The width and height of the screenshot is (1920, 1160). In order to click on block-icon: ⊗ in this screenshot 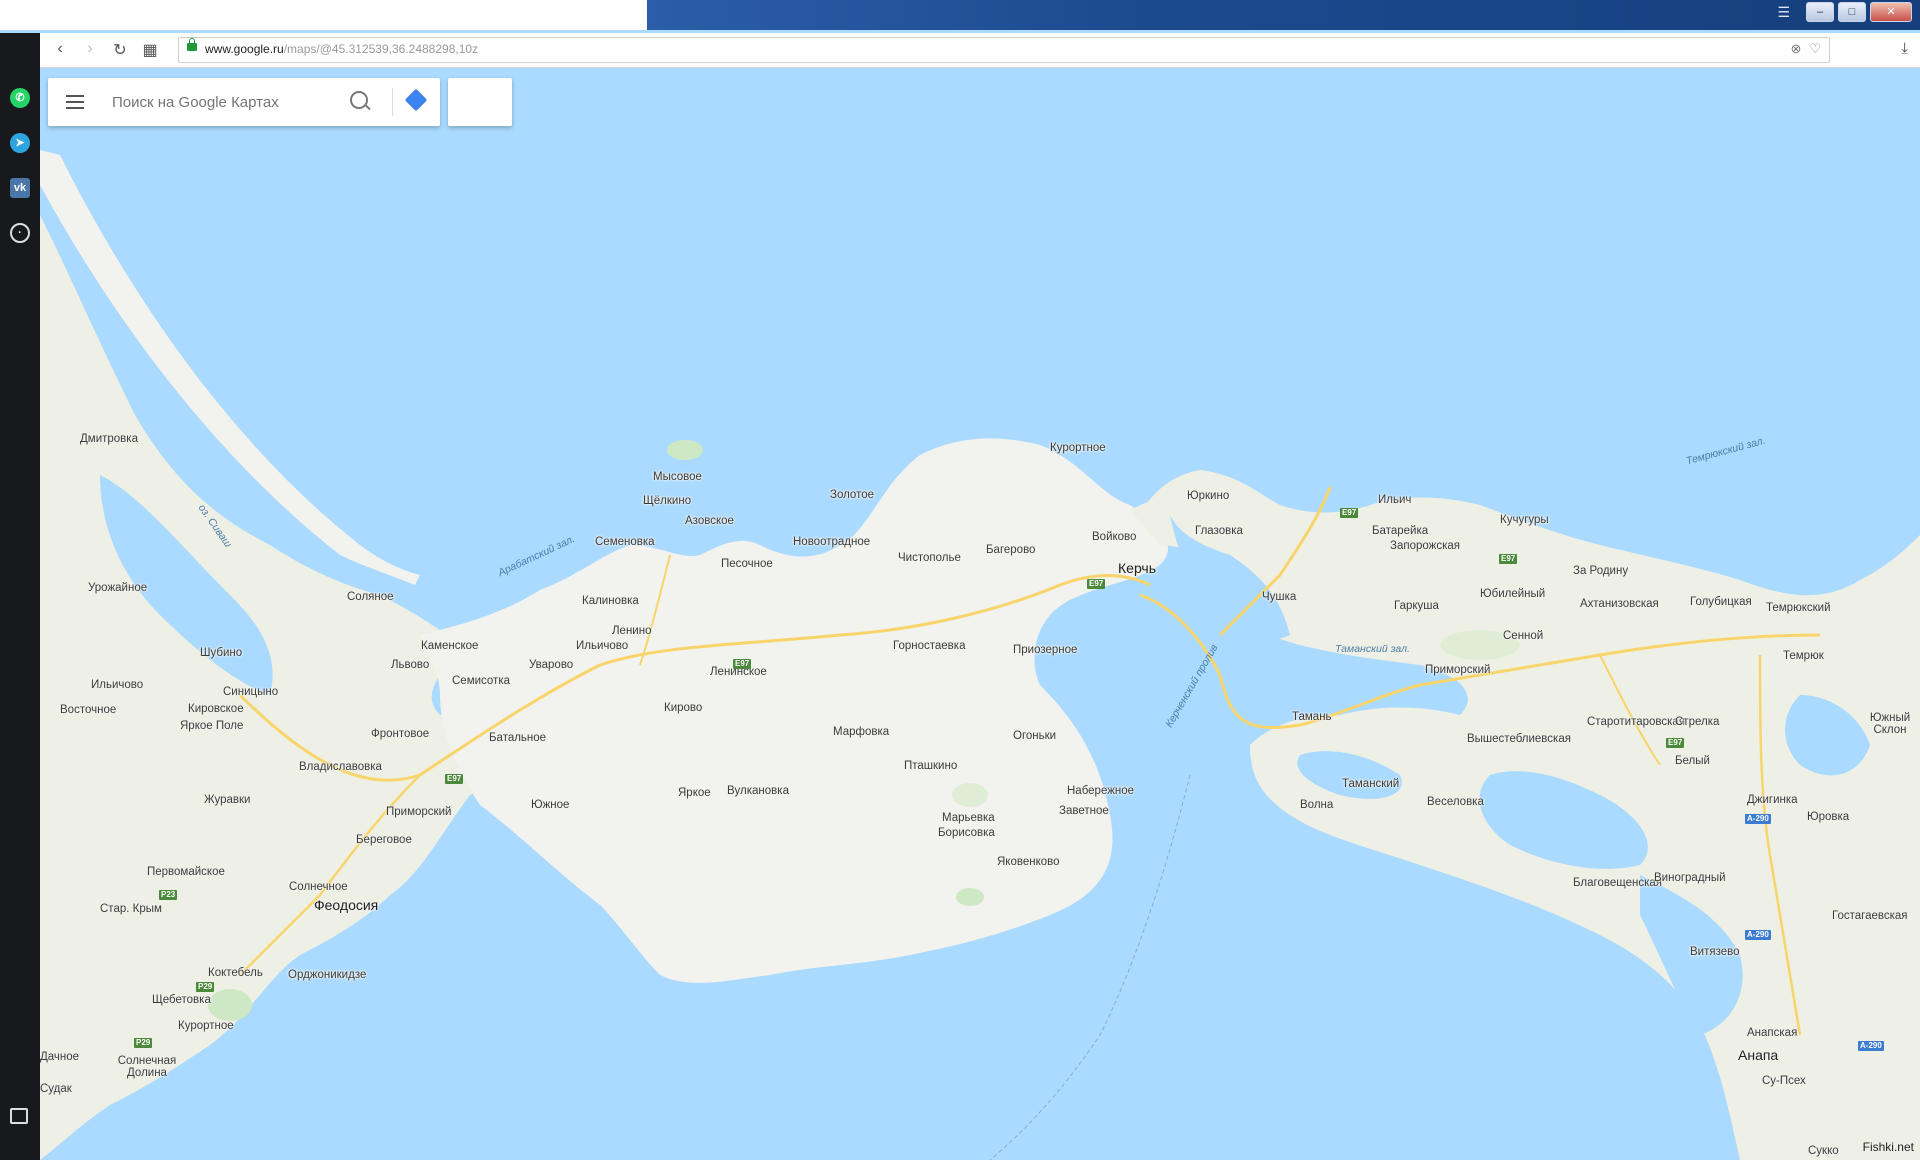, I will do `click(1795, 49)`.